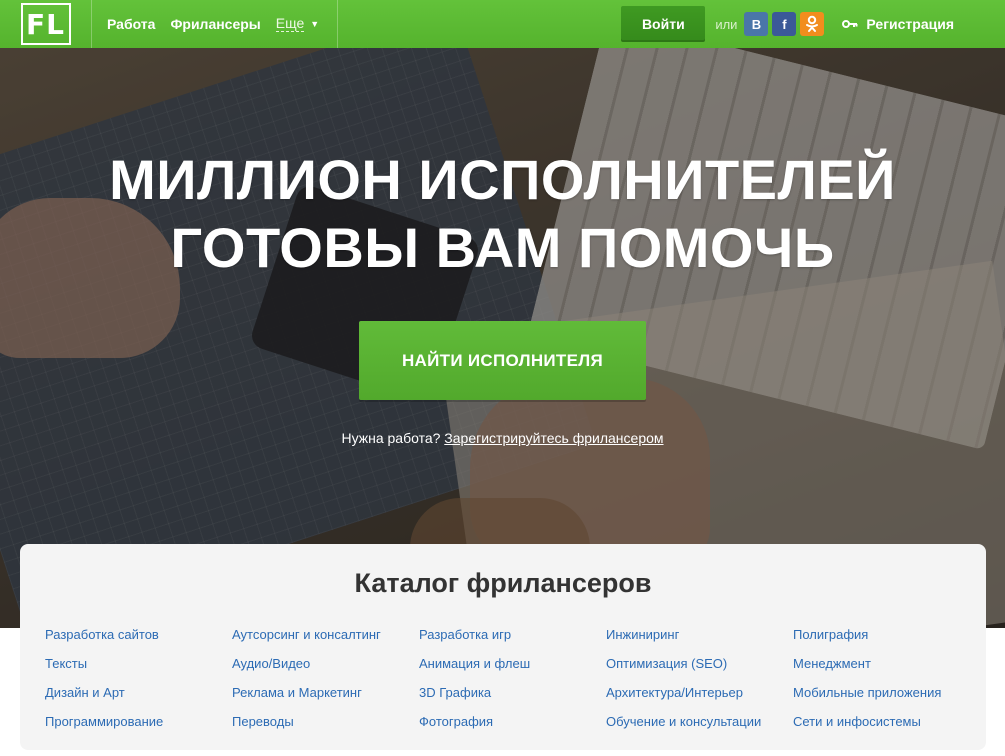 This screenshot has width=1005, height=756. Describe the element at coordinates (886, 728) in the screenshot. I see `catalog-link: Сети и инфосистемы` at that location.